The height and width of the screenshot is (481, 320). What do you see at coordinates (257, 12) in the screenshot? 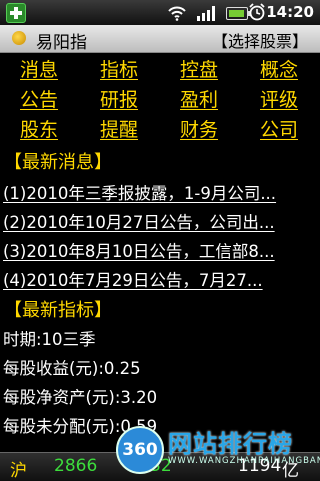
I see `alarm-icon` at bounding box center [257, 12].